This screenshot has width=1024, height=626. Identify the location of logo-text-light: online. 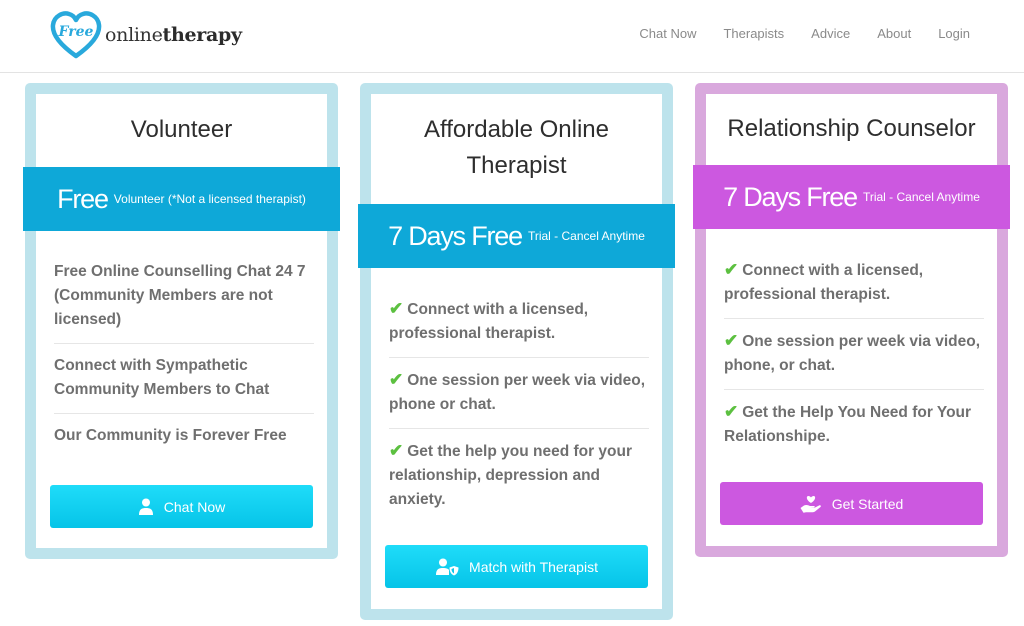
(134, 35).